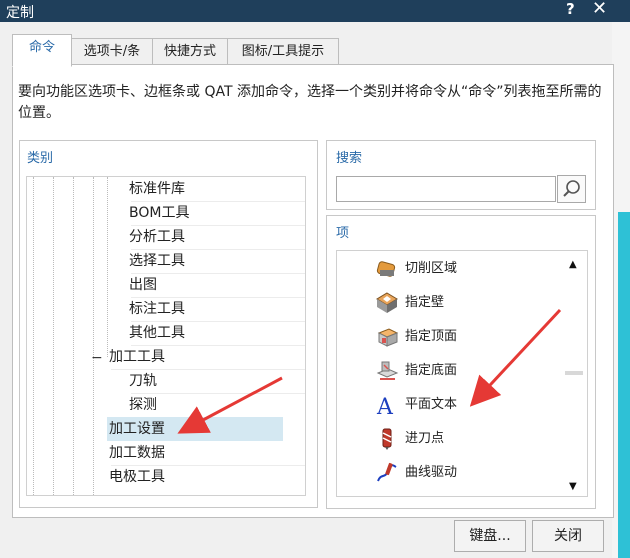  What do you see at coordinates (515, 357) in the screenshot?
I see `arrow-to-planar-text` at bounding box center [515, 357].